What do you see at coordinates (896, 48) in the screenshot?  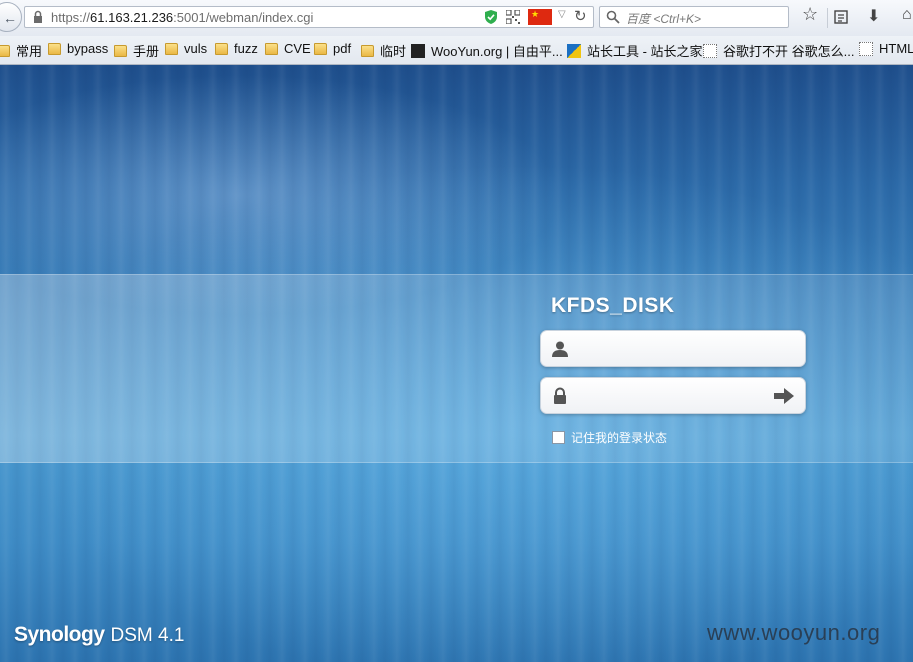 I see `bookmark-label: HTML` at bounding box center [896, 48].